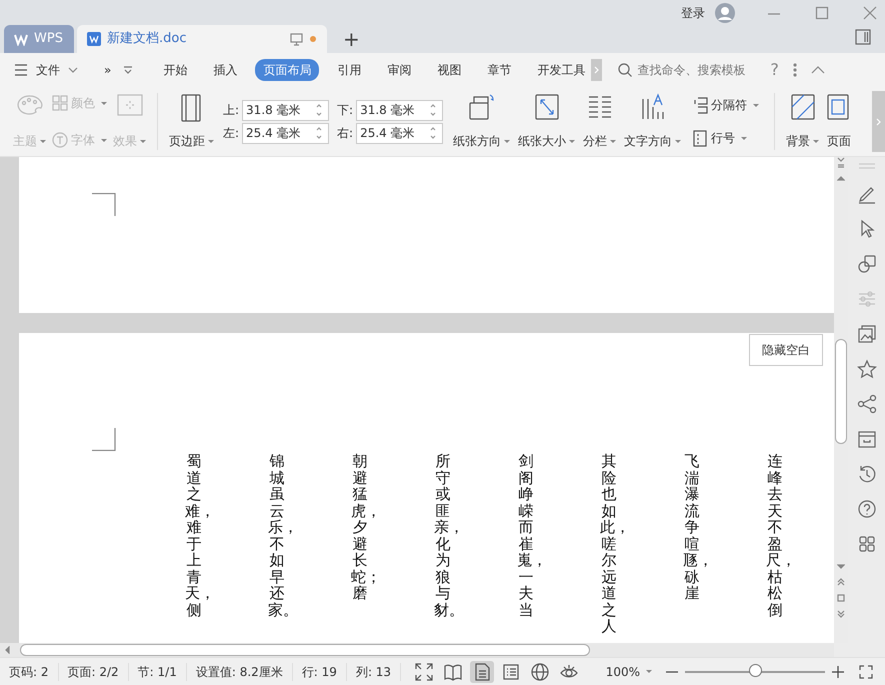  Describe the element at coordinates (684, 70) in the screenshot. I see `search-field: 查找命令、搜索模板` at that location.